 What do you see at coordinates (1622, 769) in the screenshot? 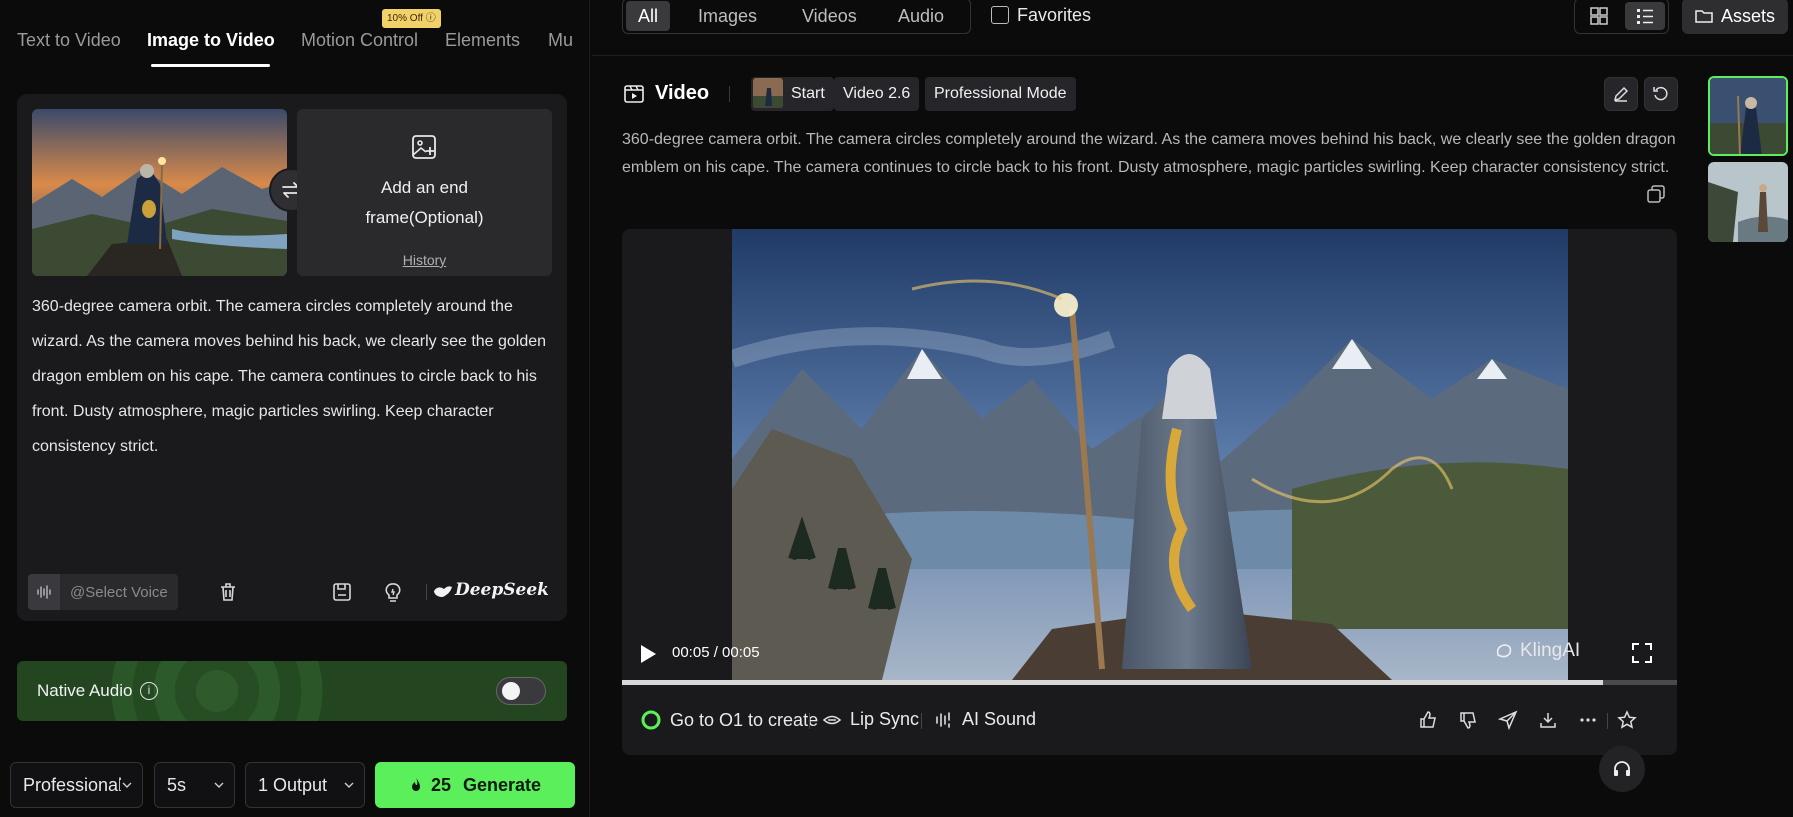
I see `support-headset-button` at bounding box center [1622, 769].